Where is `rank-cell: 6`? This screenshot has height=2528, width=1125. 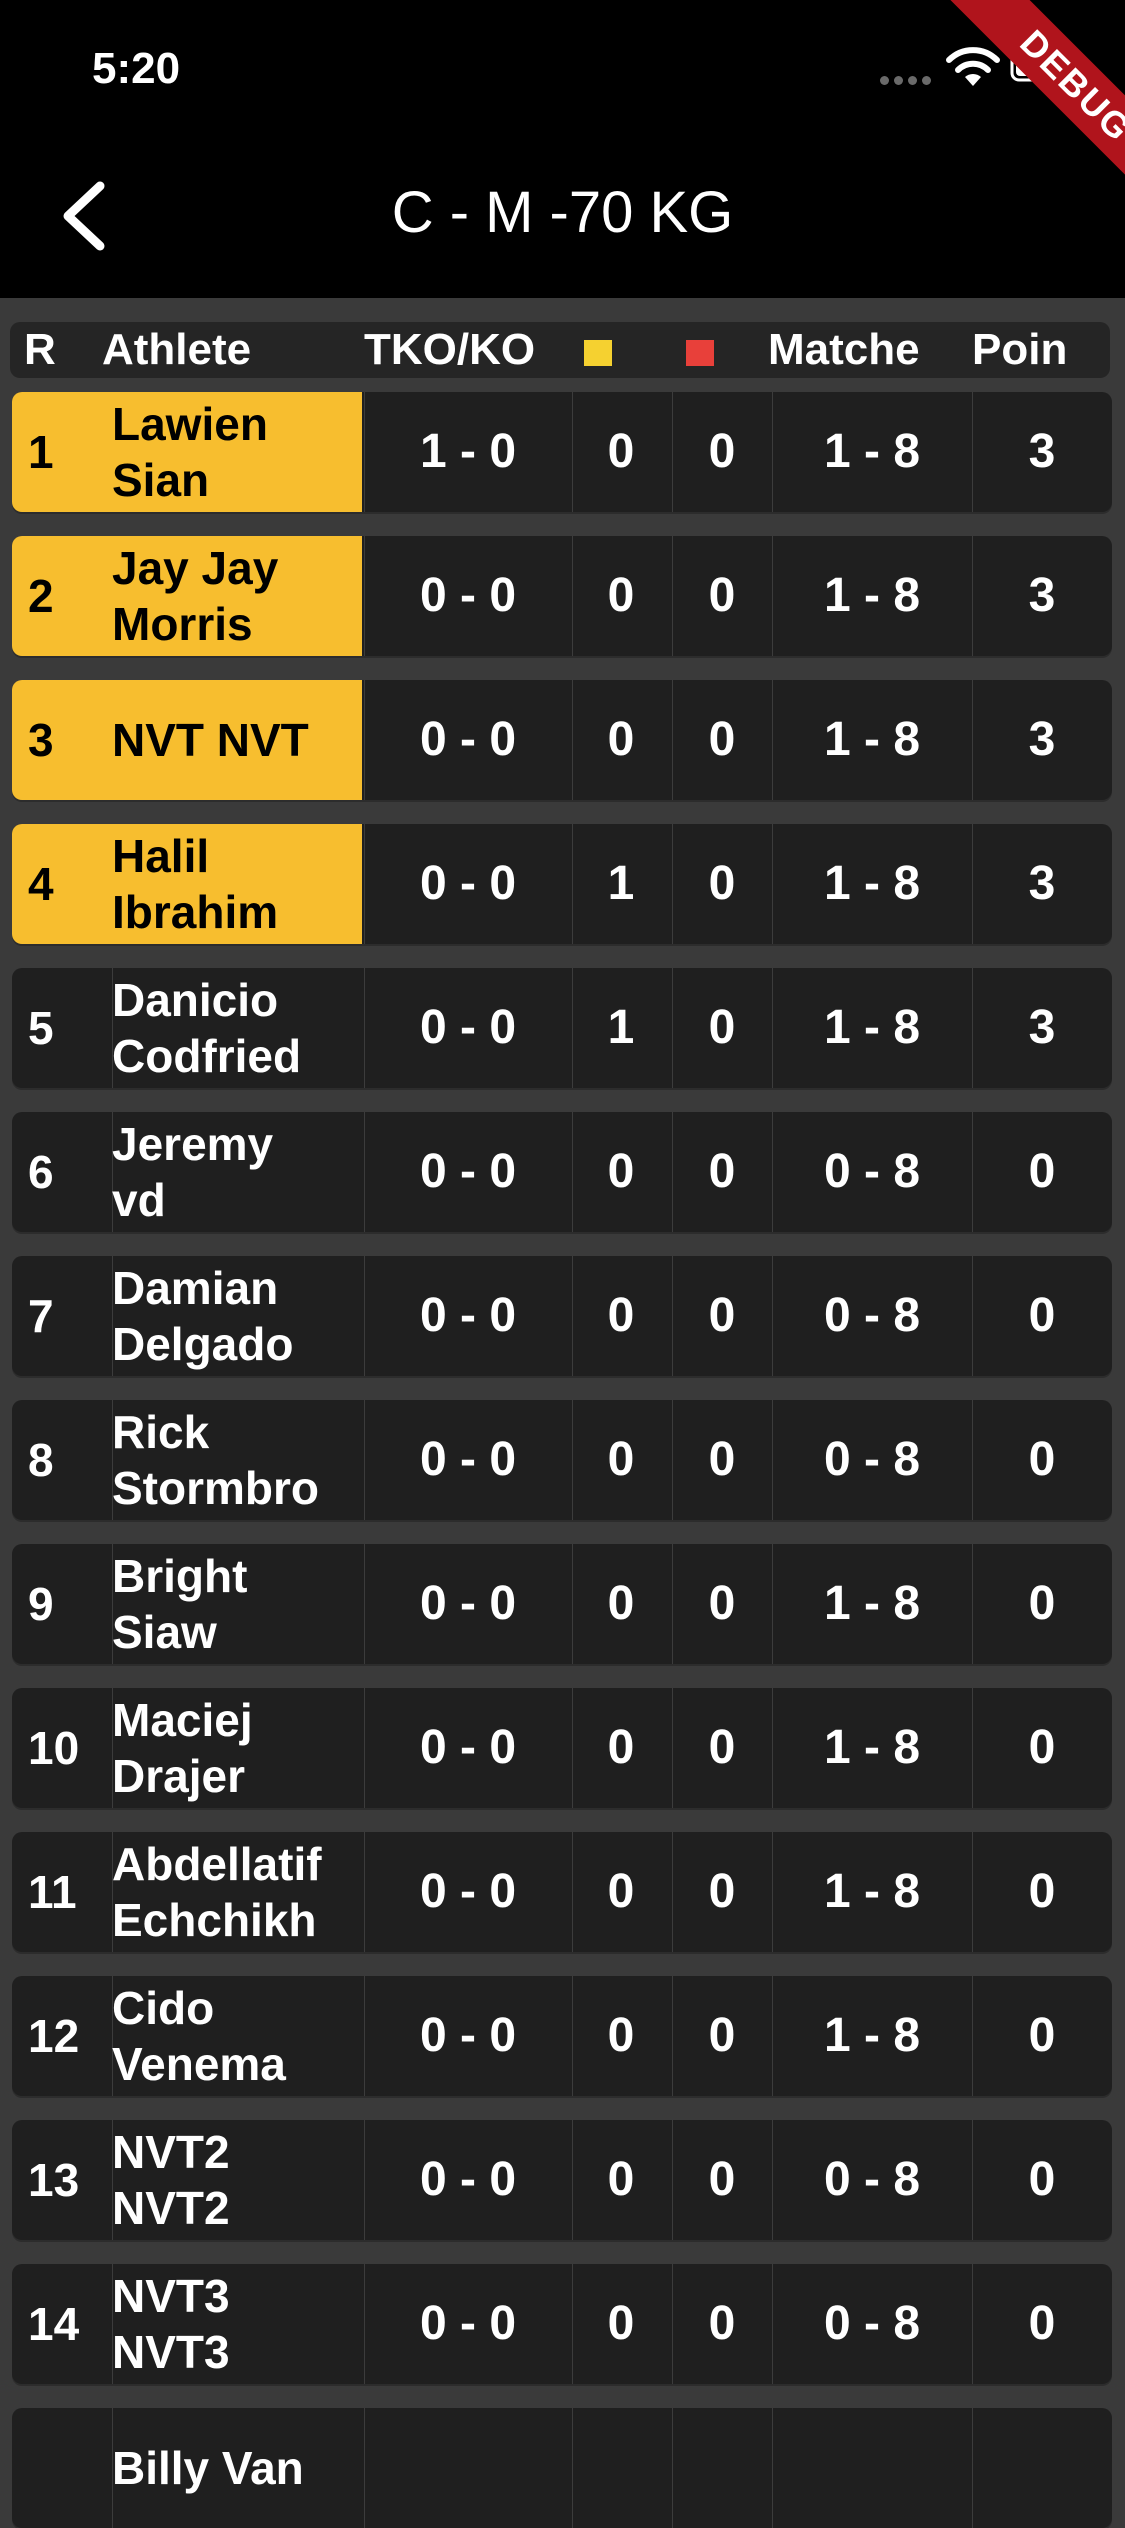
rank-cell: 6 is located at coordinates (41, 1172).